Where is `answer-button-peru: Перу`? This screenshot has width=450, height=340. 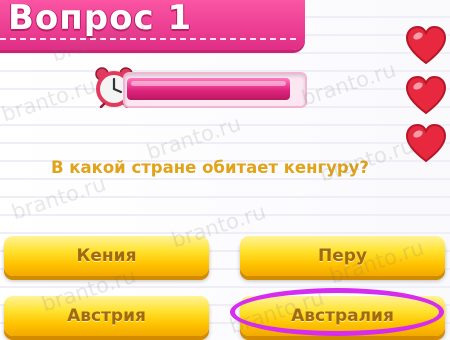
answer-button-peru: Перу is located at coordinates (342, 256).